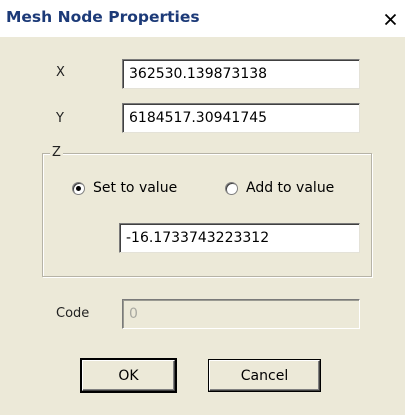 This screenshot has width=405, height=415. I want to click on y-label: Y, so click(60, 118).